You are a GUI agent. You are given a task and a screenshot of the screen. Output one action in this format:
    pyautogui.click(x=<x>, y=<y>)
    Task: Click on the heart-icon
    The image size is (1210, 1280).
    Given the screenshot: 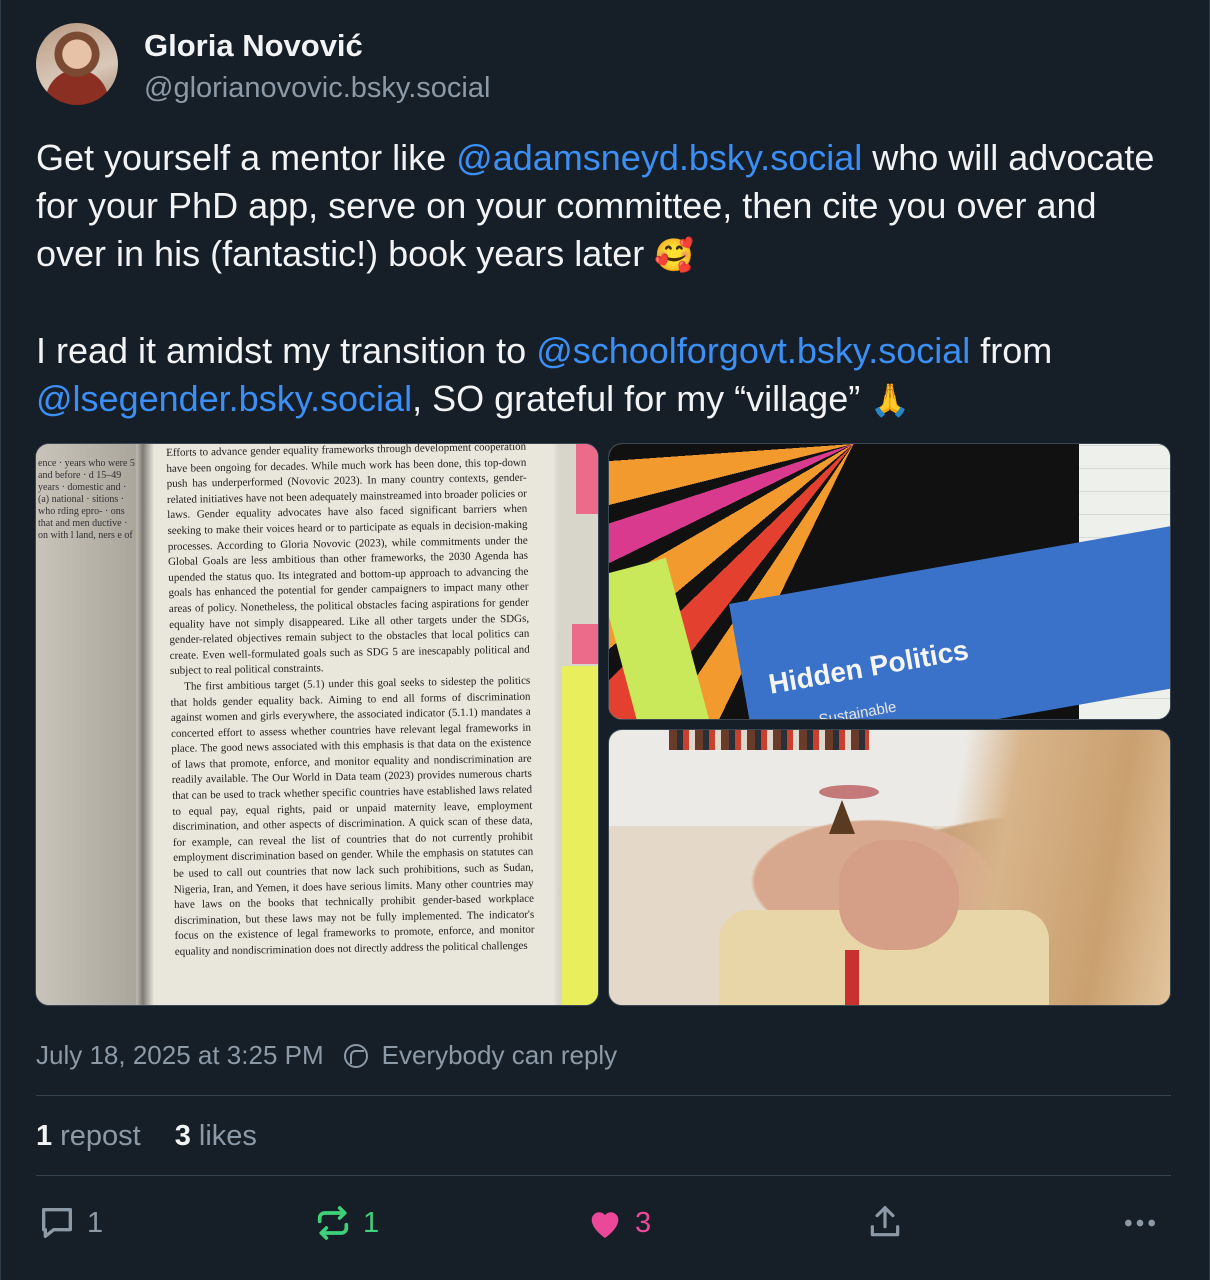 What is the action you would take?
    pyautogui.click(x=605, y=1225)
    